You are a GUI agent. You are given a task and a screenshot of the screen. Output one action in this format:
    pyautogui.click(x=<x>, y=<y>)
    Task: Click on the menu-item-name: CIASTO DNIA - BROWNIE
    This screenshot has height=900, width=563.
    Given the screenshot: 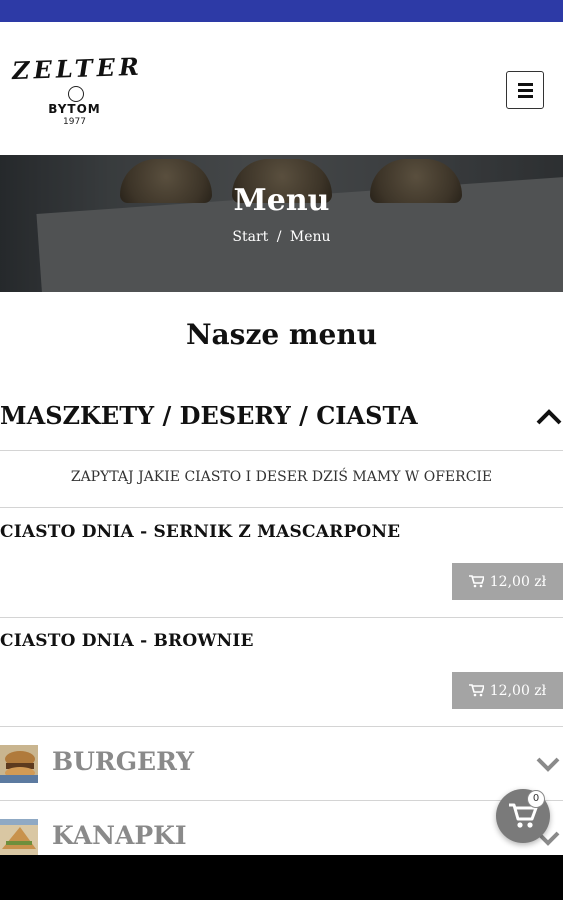 What is the action you would take?
    pyautogui.click(x=127, y=641)
    